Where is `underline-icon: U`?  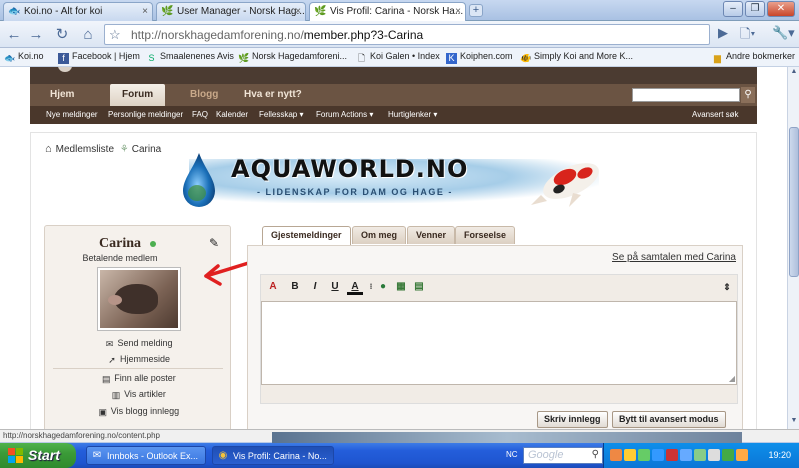
underline-icon: U is located at coordinates (335, 287).